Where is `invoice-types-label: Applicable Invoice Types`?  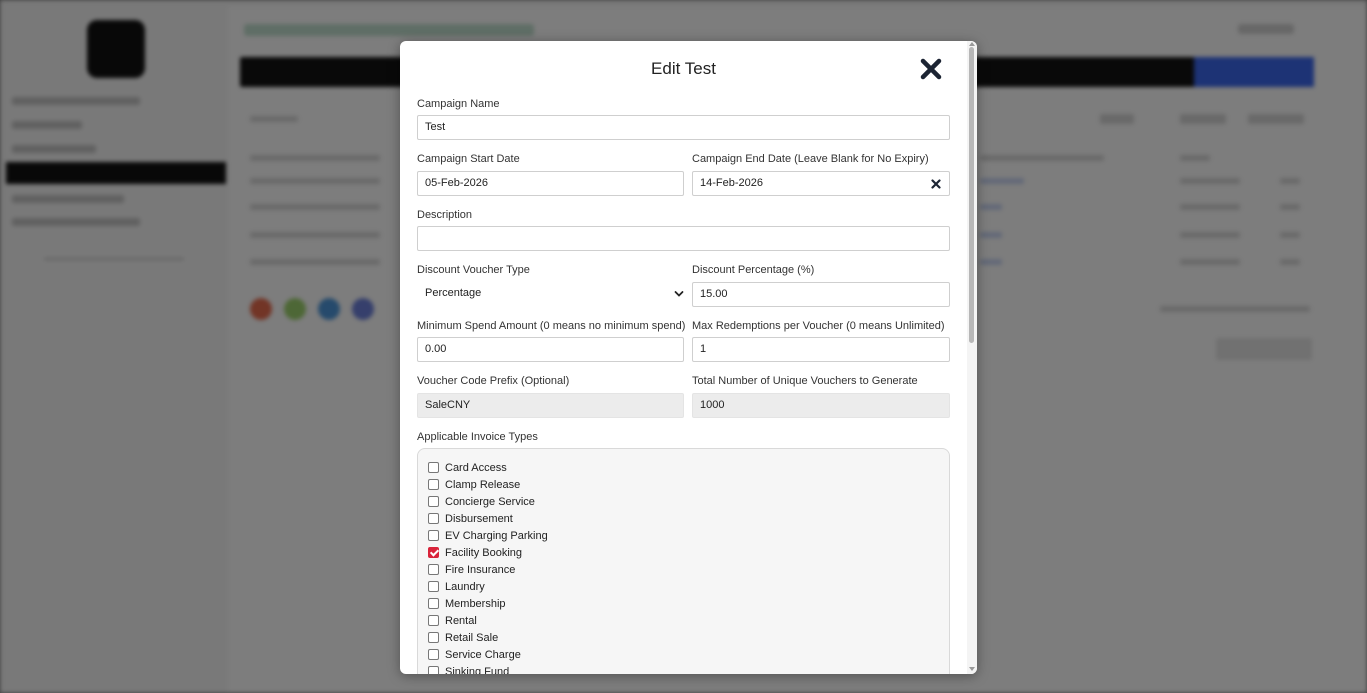 invoice-types-label: Applicable Invoice Types is located at coordinates (477, 437).